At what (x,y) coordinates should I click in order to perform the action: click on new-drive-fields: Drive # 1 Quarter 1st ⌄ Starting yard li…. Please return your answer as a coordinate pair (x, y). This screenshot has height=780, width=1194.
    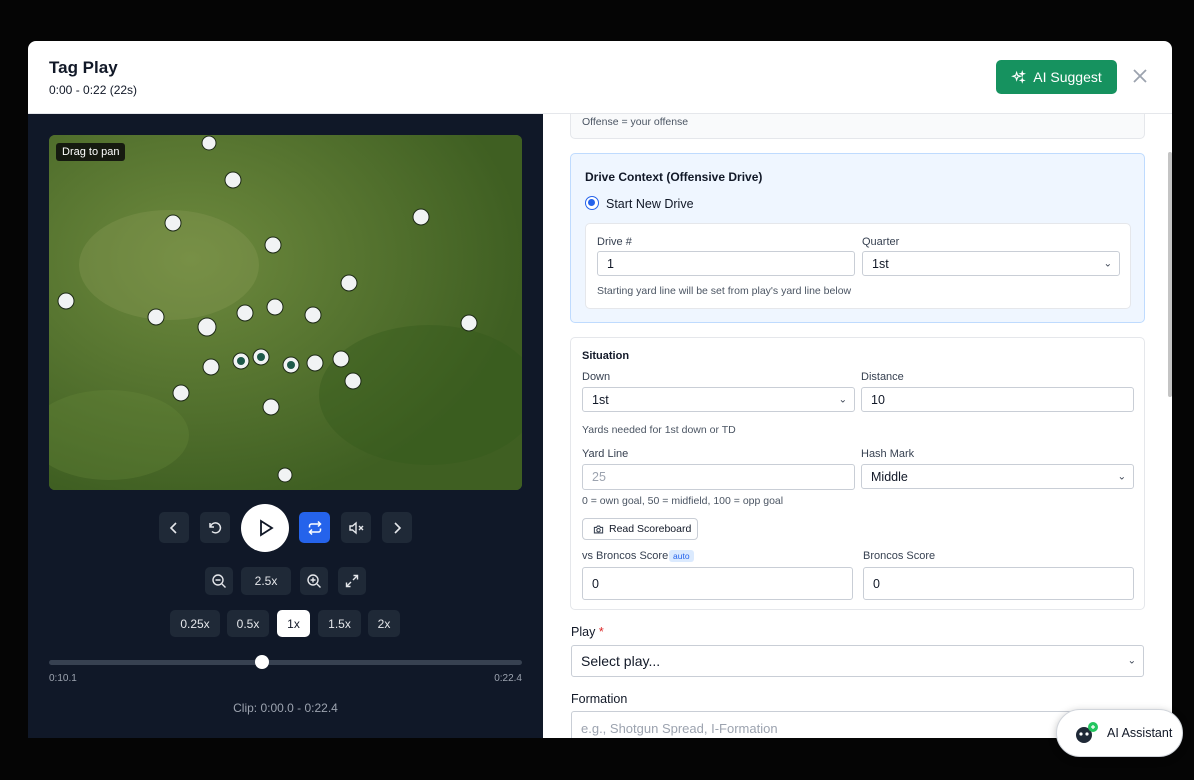
    Looking at the image, I should click on (858, 266).